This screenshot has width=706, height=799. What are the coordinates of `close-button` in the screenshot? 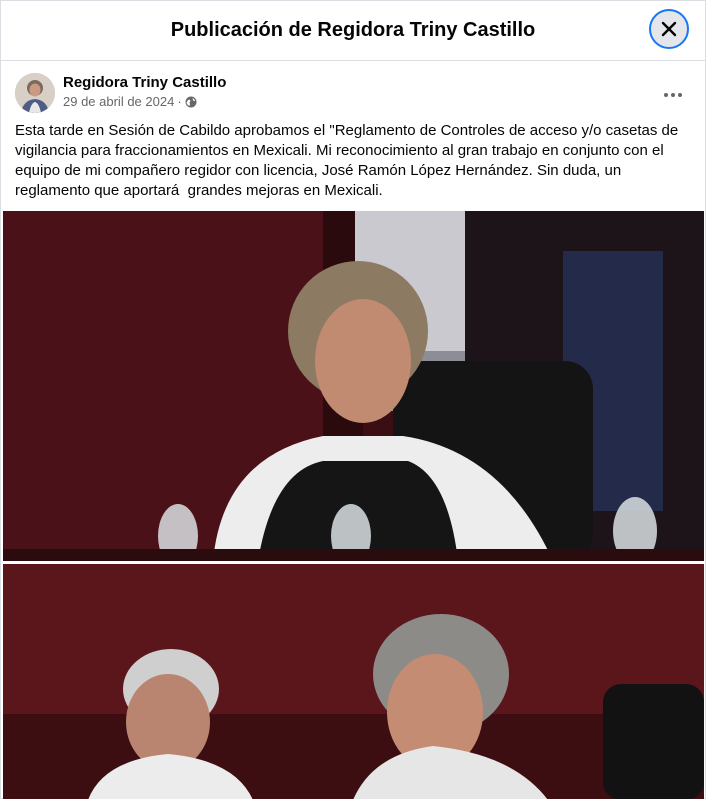 It's located at (669, 29).